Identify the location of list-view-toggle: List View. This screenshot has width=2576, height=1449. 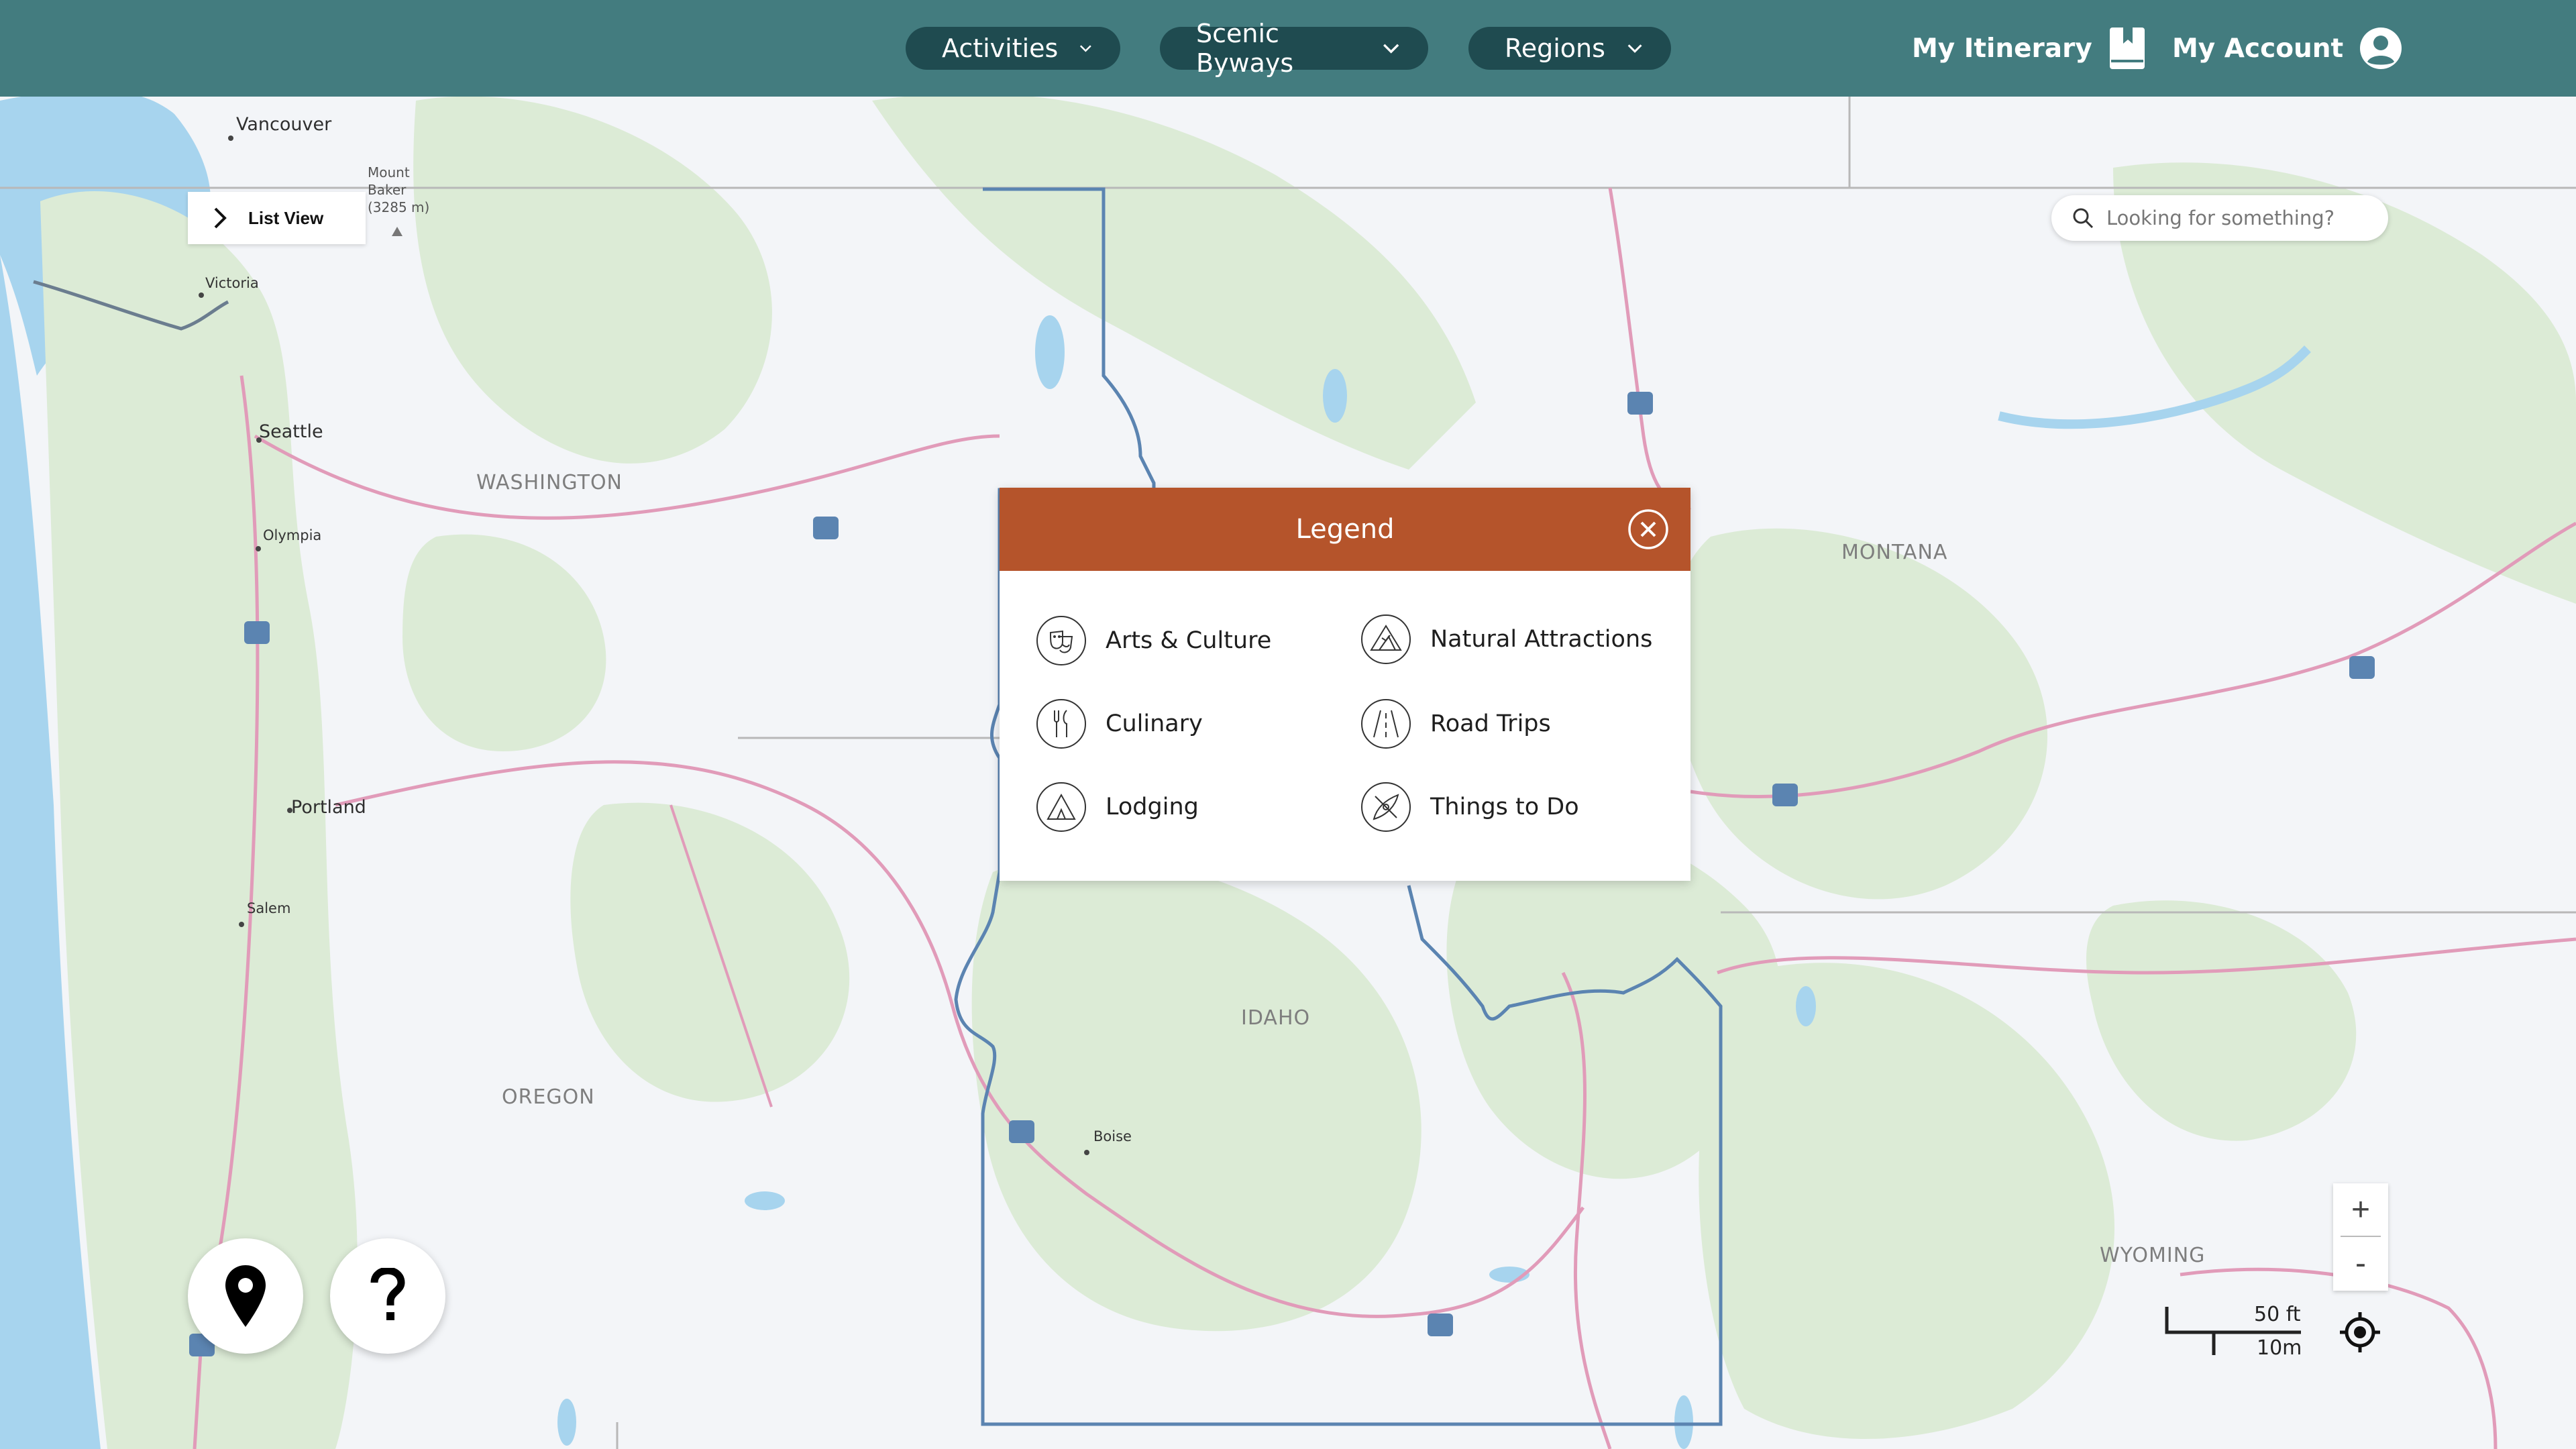
(277, 218).